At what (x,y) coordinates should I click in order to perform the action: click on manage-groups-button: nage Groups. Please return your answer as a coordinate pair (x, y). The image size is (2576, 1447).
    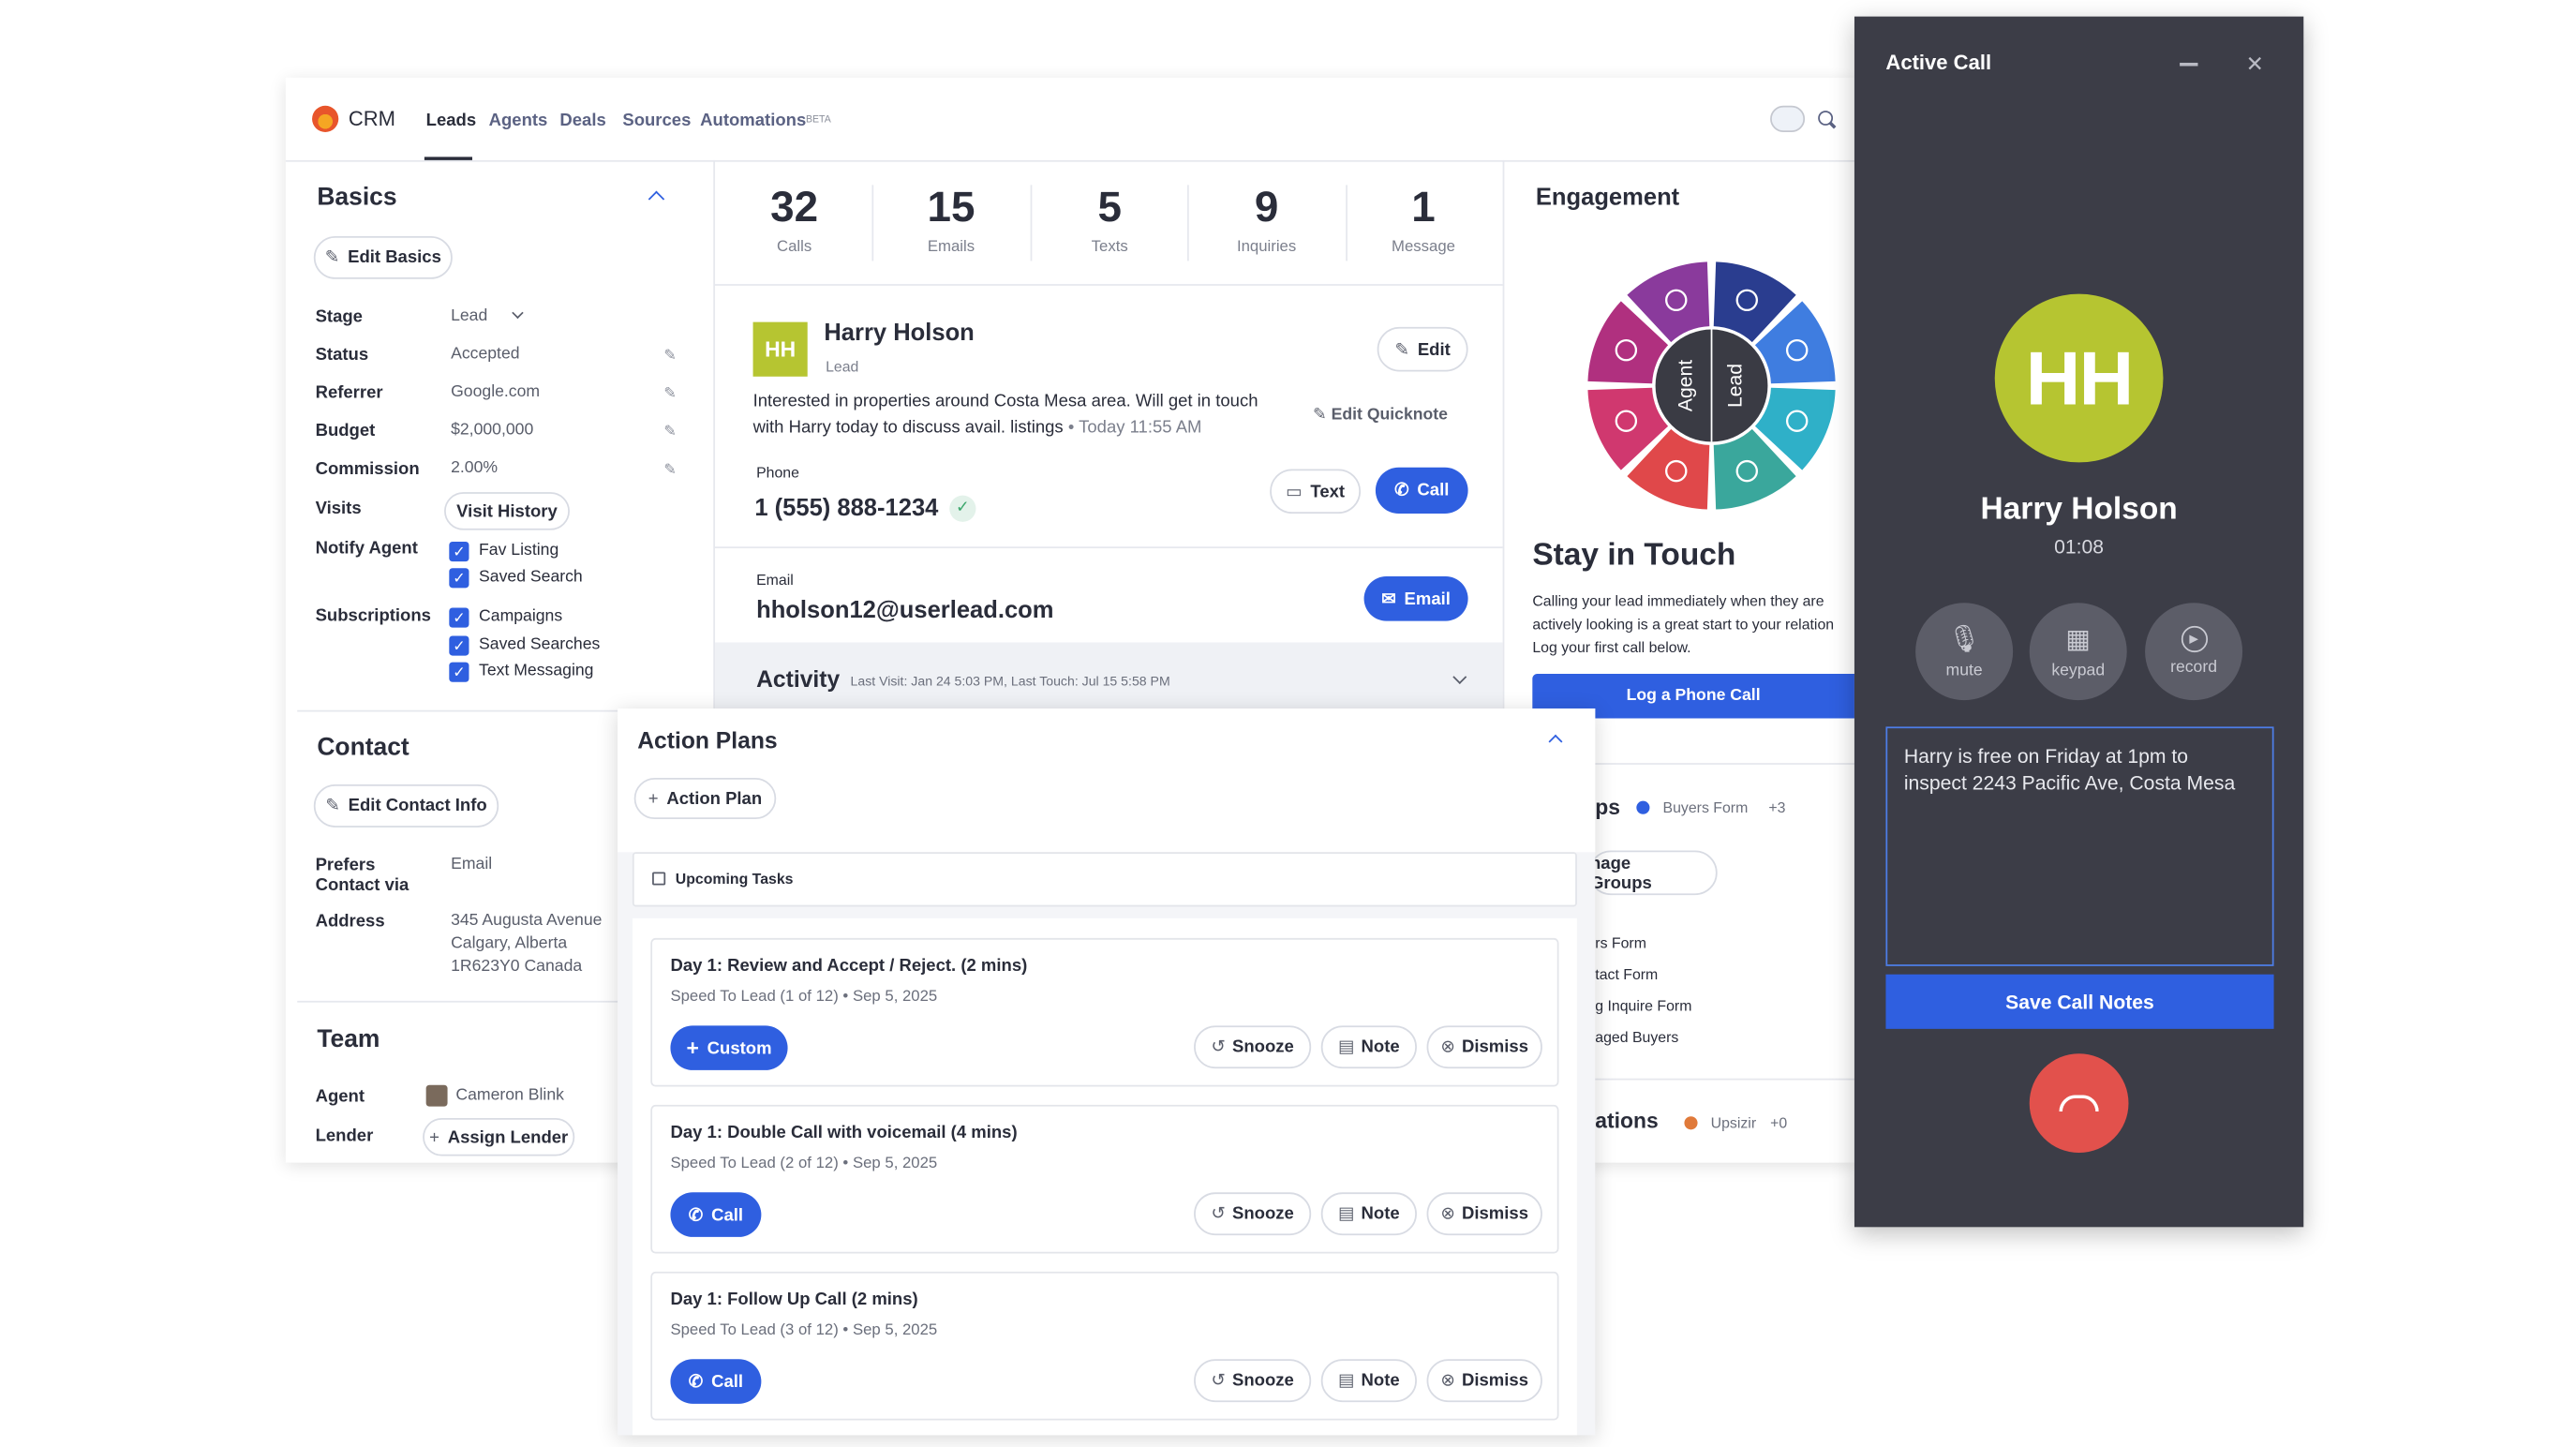
    Looking at the image, I should click on (1653, 873).